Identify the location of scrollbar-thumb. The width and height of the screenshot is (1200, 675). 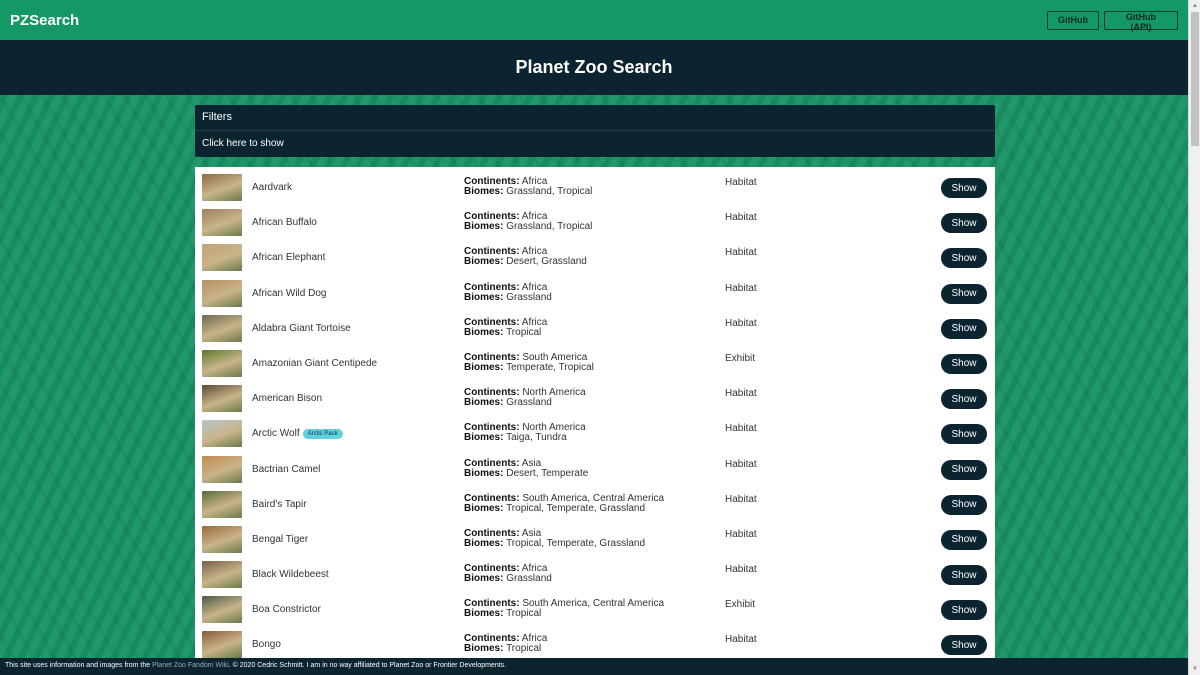
(1195, 79).